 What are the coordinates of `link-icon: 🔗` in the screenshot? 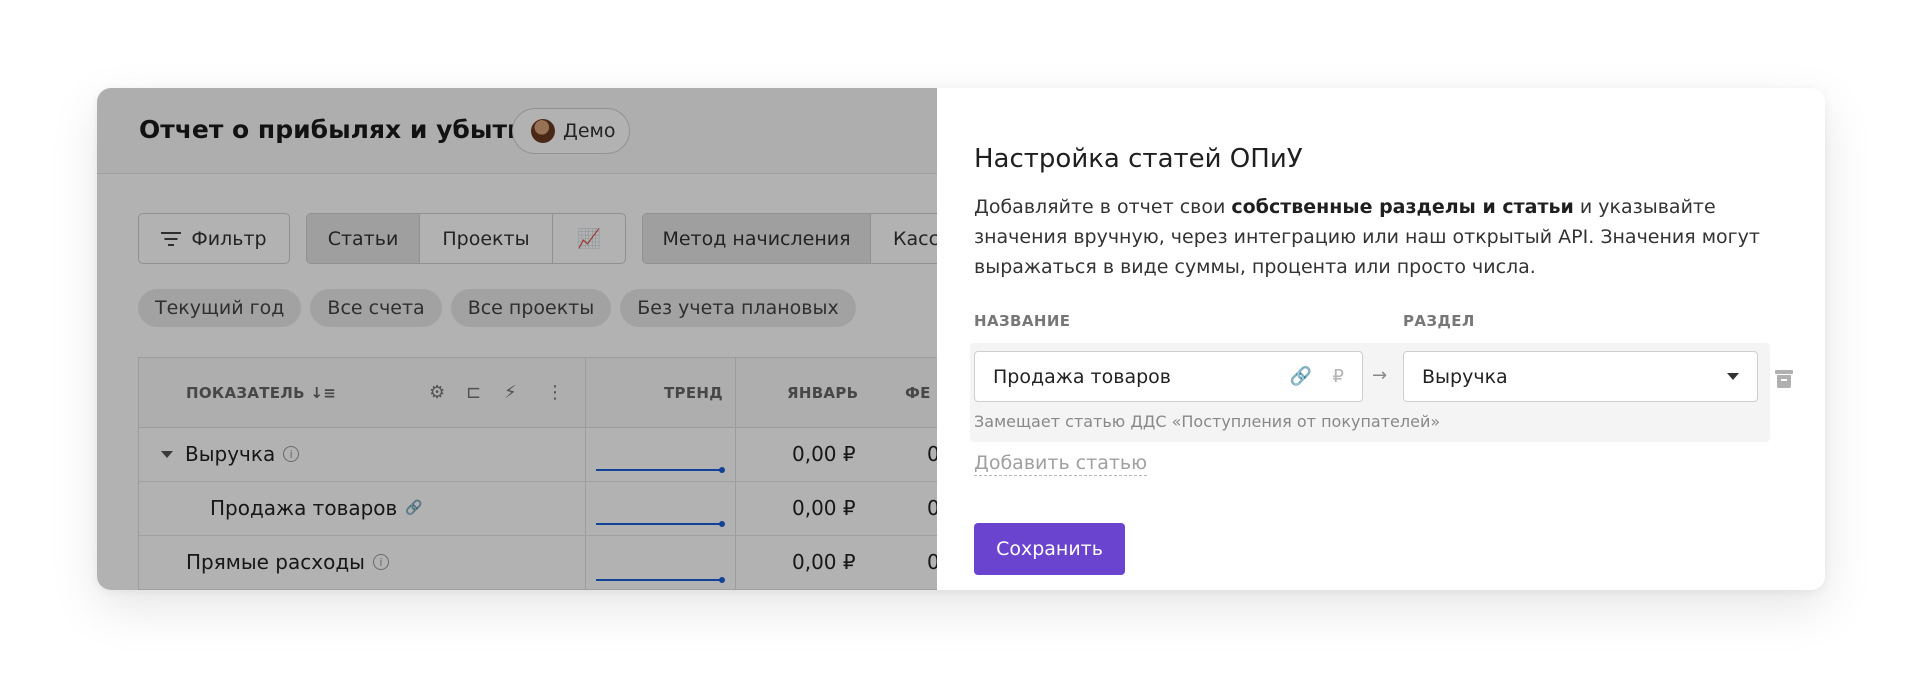 It's located at (1301, 376).